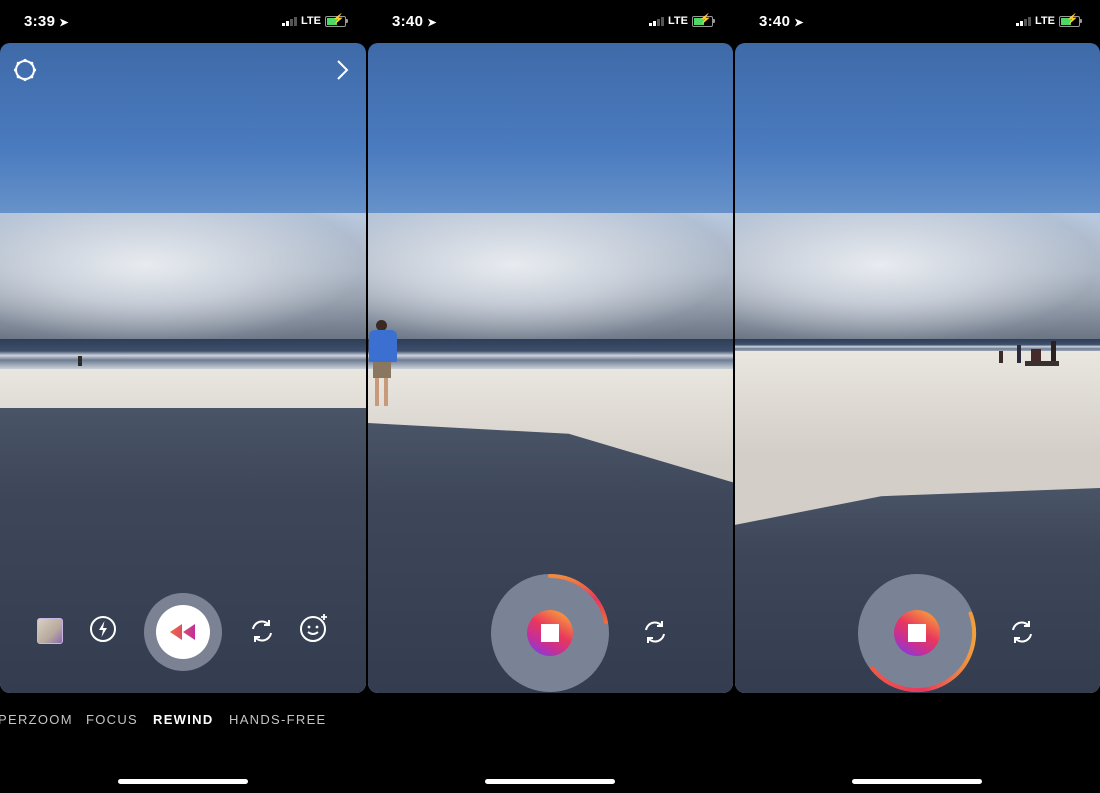 The height and width of the screenshot is (793, 1100). What do you see at coordinates (46, 21) in the screenshot?
I see `status-time: 3:39 ➤` at bounding box center [46, 21].